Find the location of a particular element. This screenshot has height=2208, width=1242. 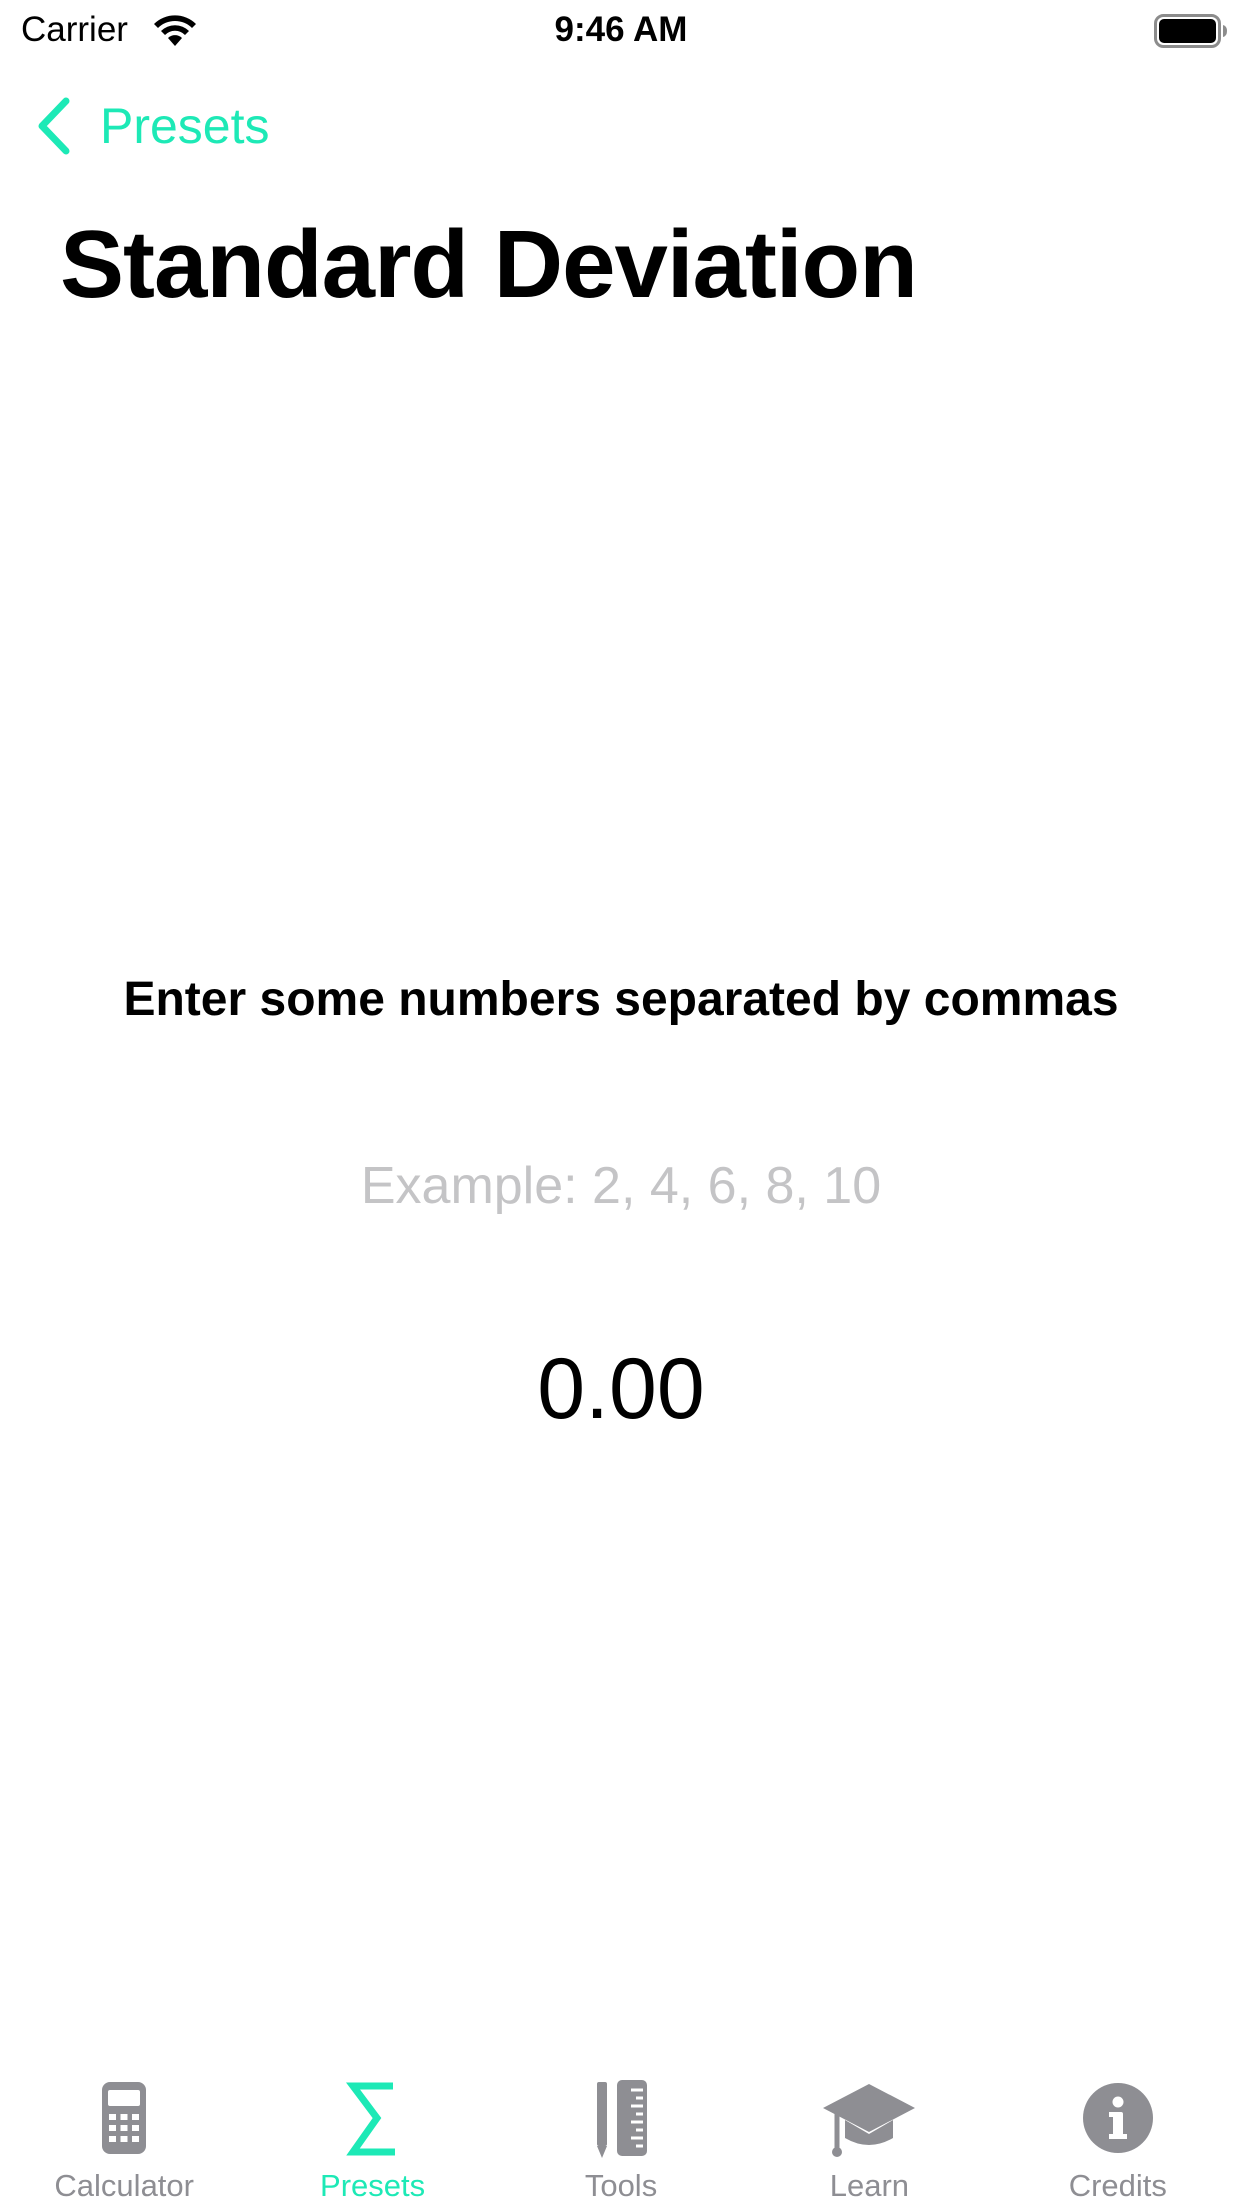

tab-label: Tools is located at coordinates (621, 2185).